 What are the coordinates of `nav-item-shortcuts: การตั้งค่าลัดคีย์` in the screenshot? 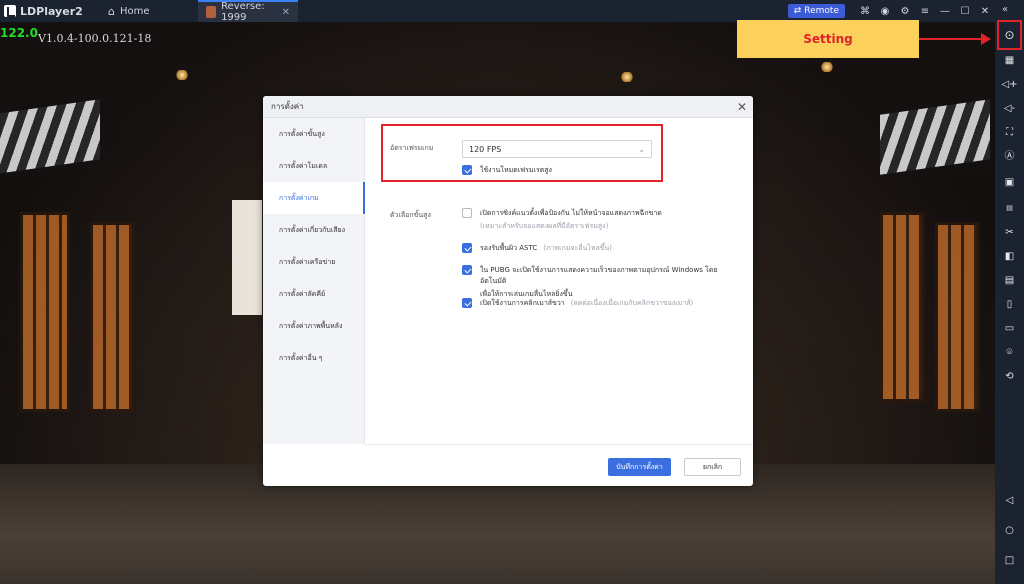 It's located at (313, 294).